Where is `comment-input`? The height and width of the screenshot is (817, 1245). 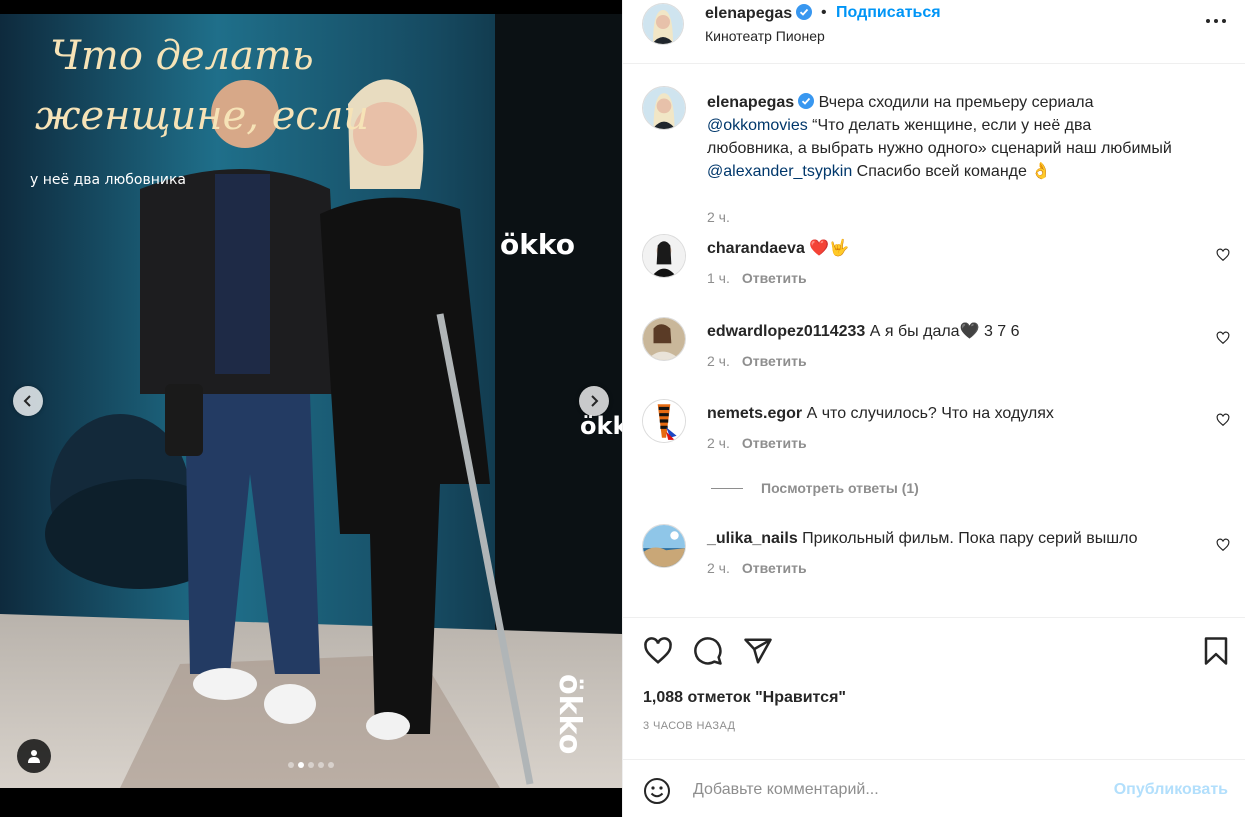 comment-input is located at coordinates (893, 790).